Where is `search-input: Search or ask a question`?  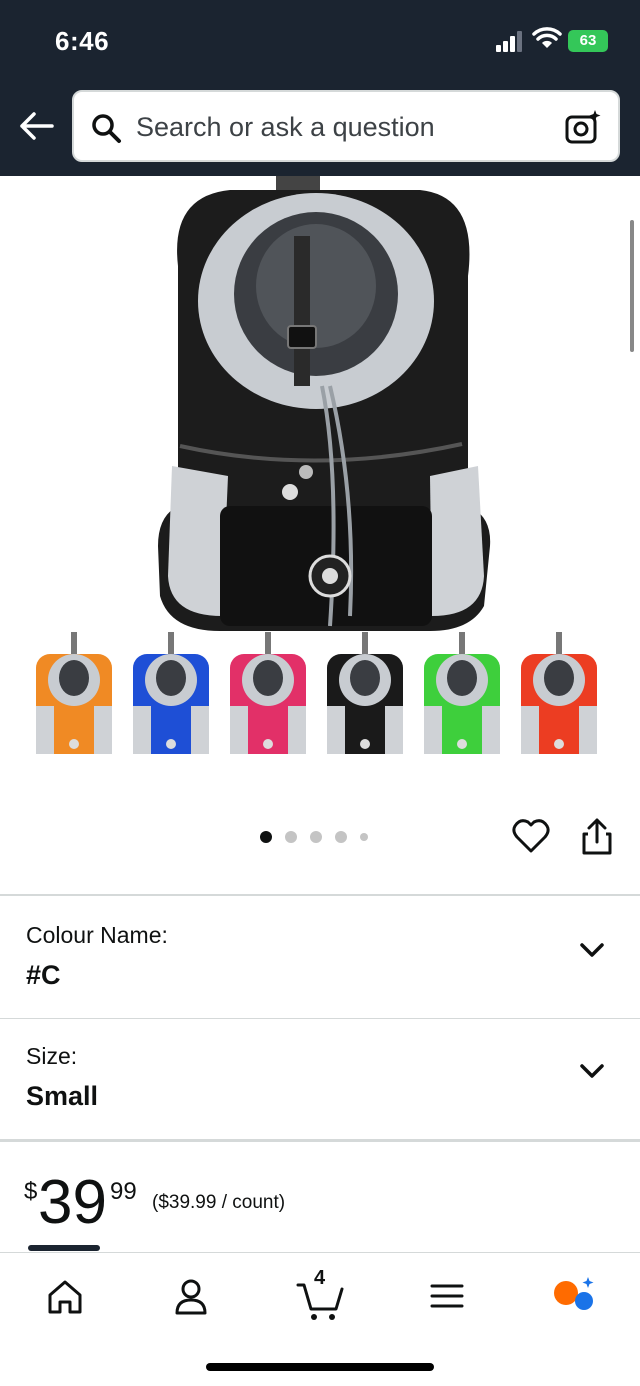
search-input: Search or ask a question is located at coordinates (346, 126).